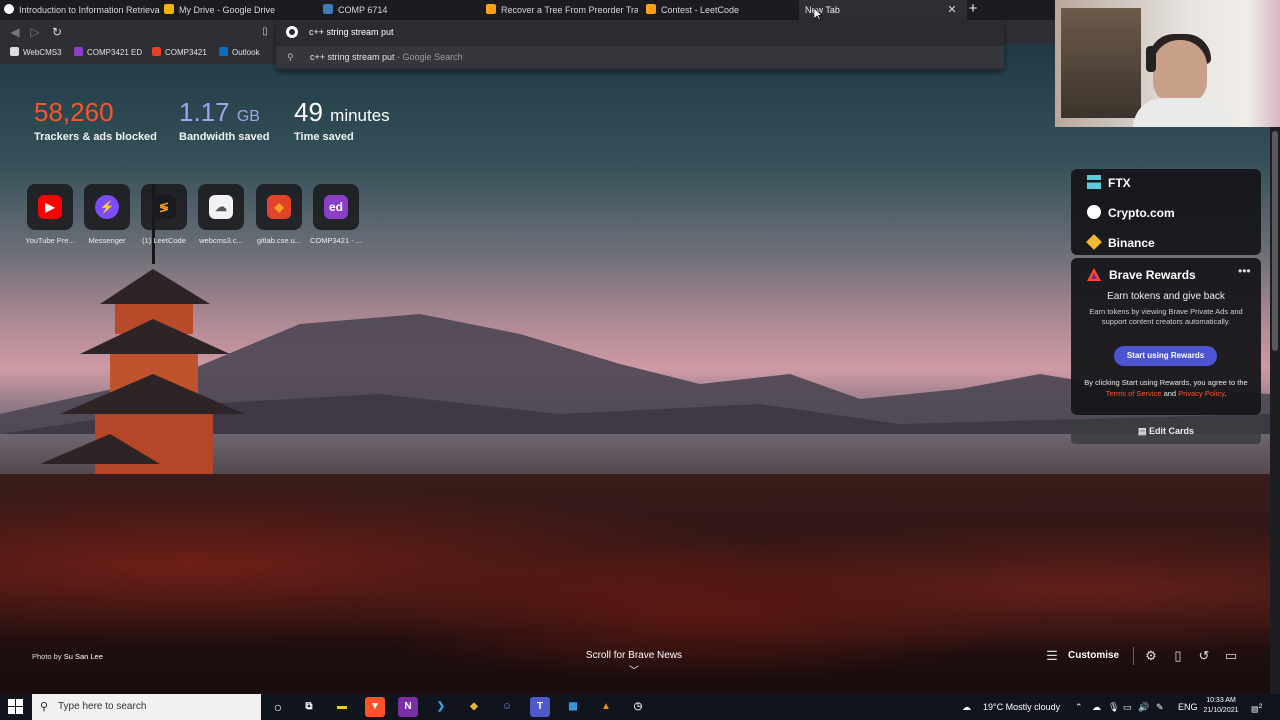  I want to click on more-options-icon: •••, so click(1244, 271).